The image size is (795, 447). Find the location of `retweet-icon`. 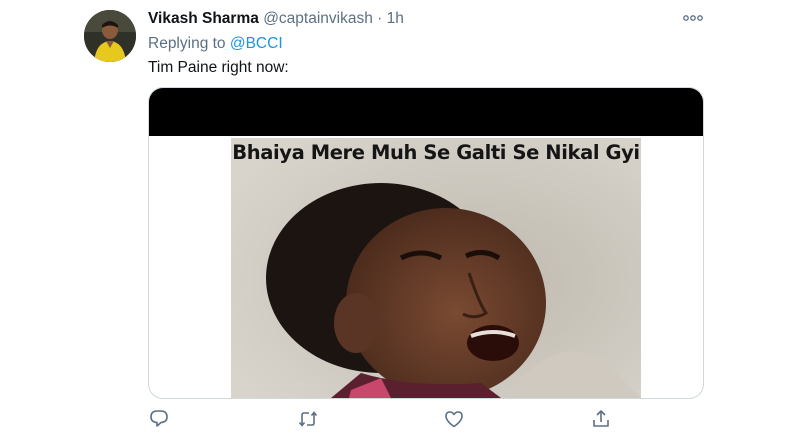

retweet-icon is located at coordinates (308, 419).